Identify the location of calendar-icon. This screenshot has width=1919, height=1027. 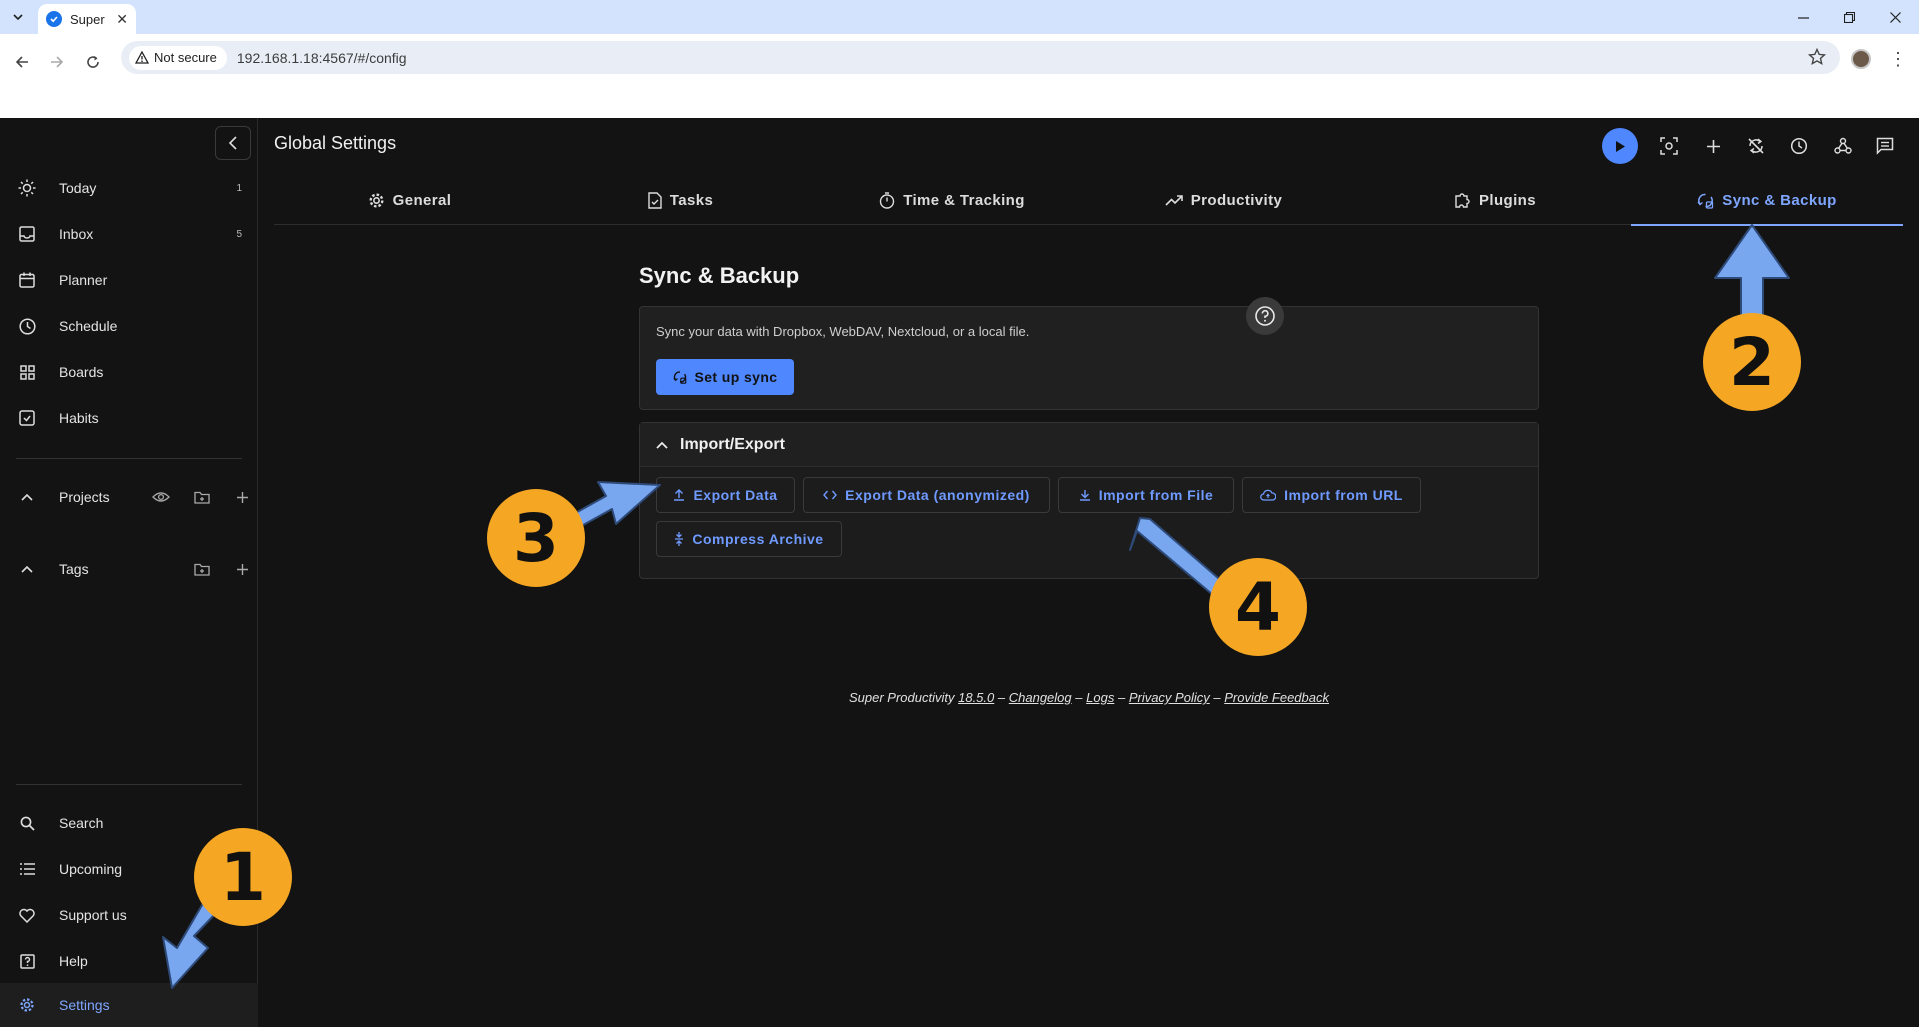
(27, 280).